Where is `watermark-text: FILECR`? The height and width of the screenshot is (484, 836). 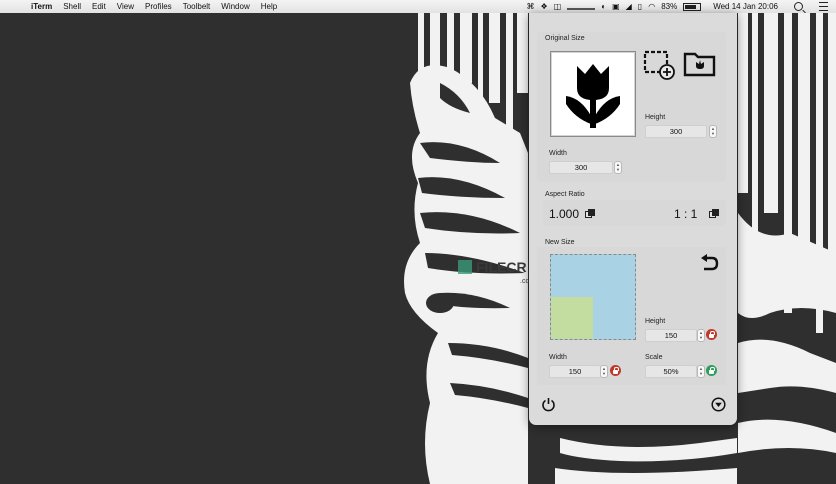
watermark-text: FILECR is located at coordinates (501, 267).